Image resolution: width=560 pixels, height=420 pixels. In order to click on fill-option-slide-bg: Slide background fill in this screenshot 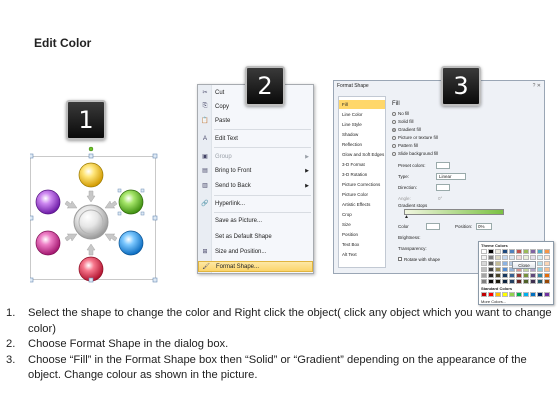, I will do `click(415, 153)`.